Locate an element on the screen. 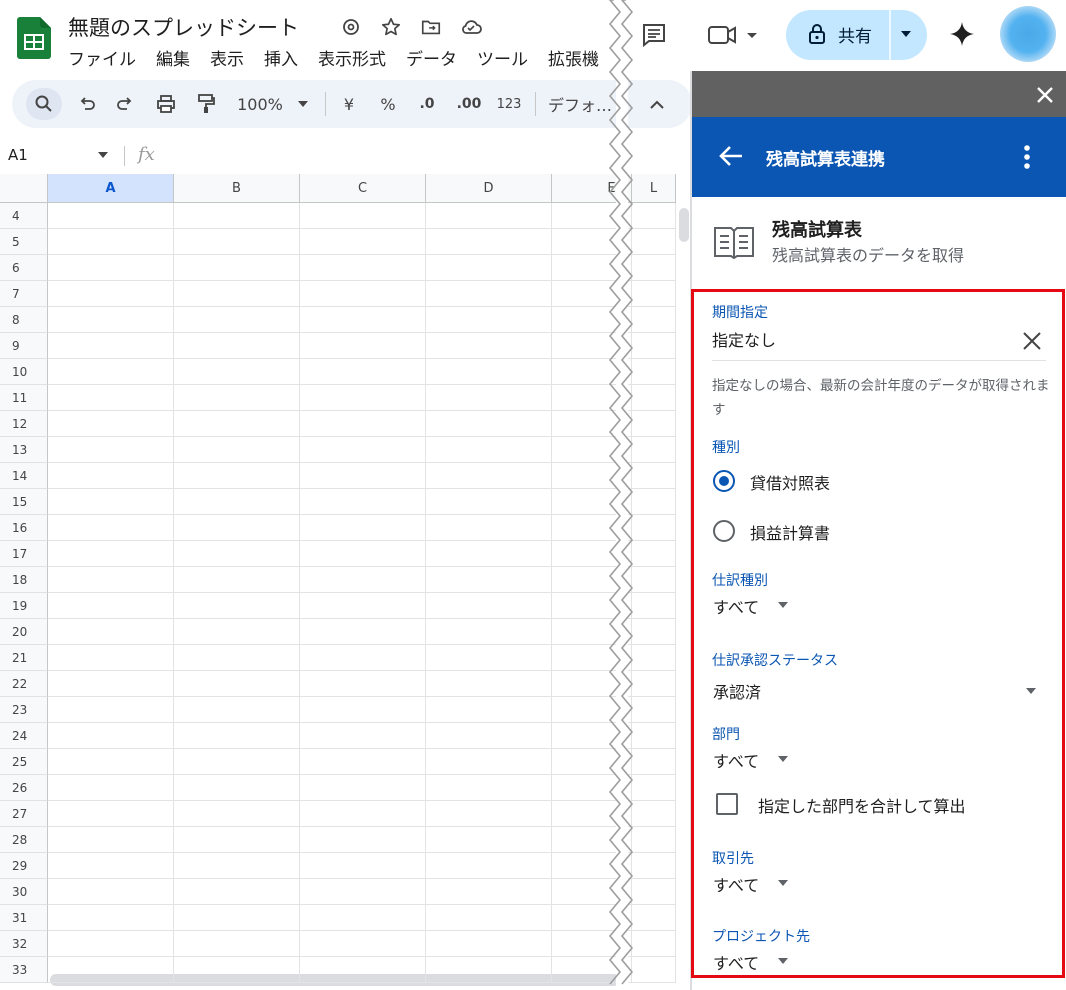 The width and height of the screenshot is (1066, 990). row-header: 11 is located at coordinates (24, 398).